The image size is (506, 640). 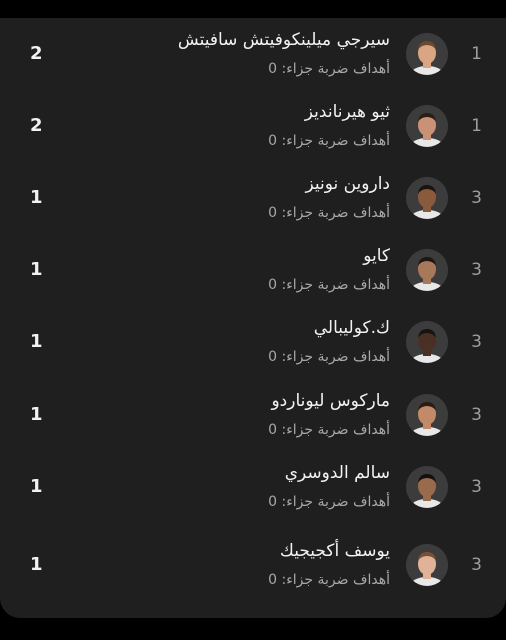 I want to click on player-row: 3 داروين نونيز أهداف ضربة جزاء: 0 1, so click(x=253, y=198).